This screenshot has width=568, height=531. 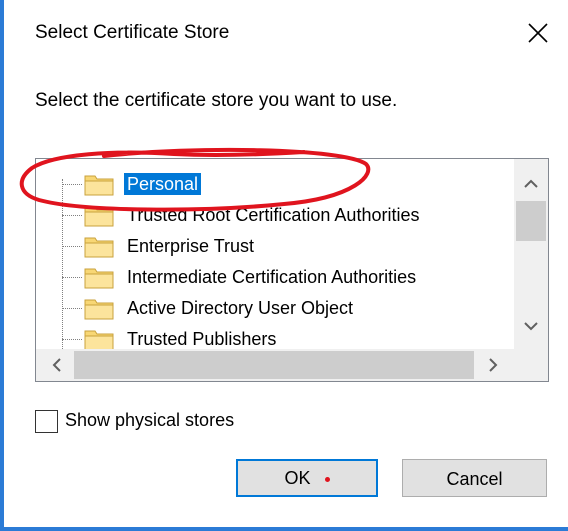 What do you see at coordinates (150, 420) in the screenshot?
I see `show-physical-stores-label: Show physical stores` at bounding box center [150, 420].